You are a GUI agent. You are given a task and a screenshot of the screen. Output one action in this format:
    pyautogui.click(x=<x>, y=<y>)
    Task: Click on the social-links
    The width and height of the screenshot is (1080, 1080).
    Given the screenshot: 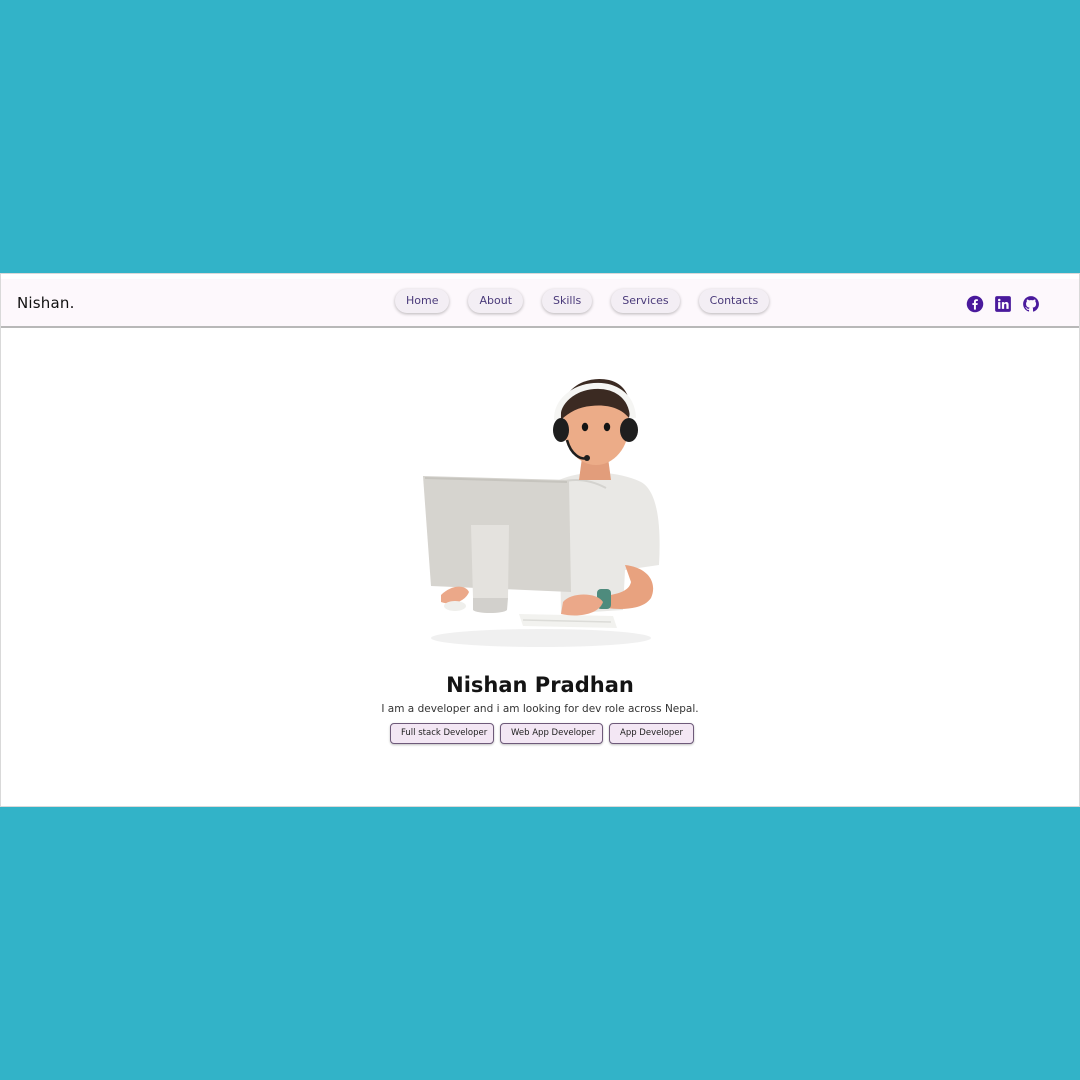 What is the action you would take?
    pyautogui.click(x=1003, y=304)
    